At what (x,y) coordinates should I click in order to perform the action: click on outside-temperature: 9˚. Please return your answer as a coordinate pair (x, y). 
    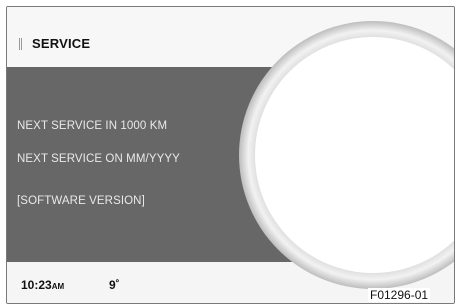
    Looking at the image, I should click on (114, 285).